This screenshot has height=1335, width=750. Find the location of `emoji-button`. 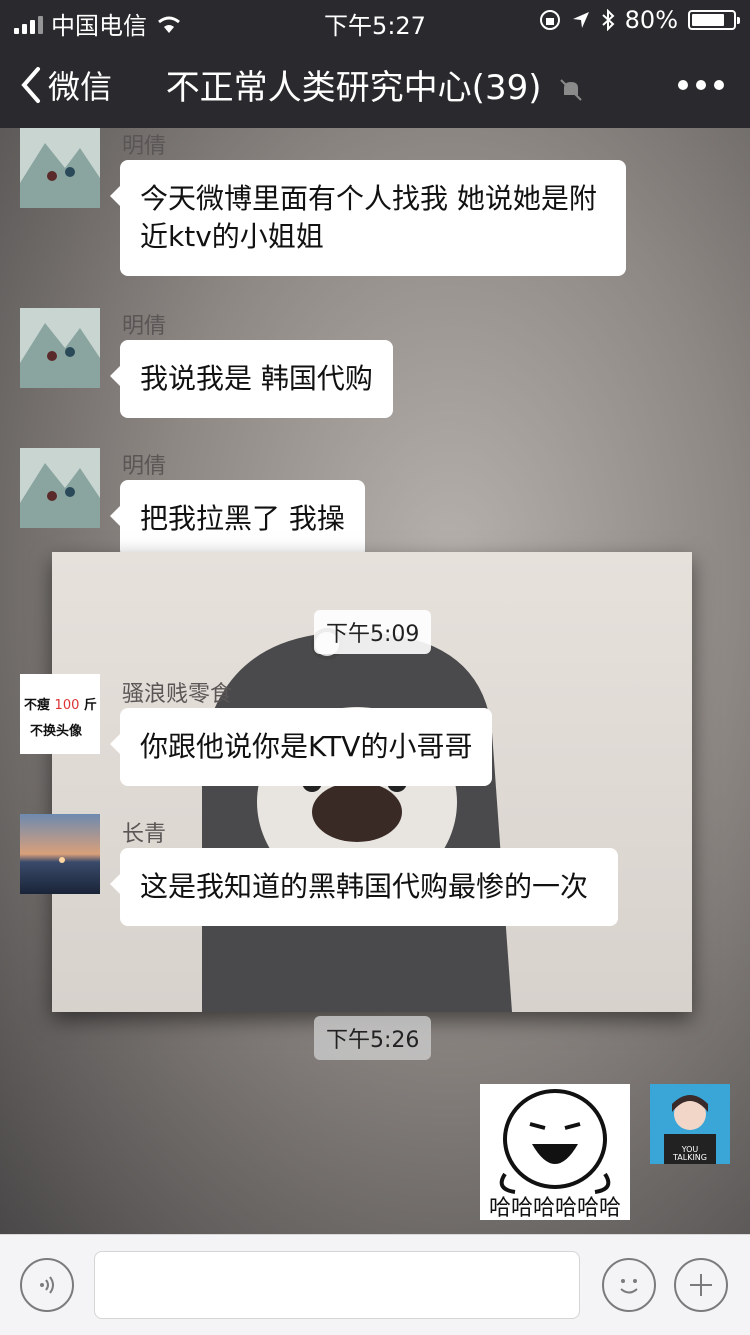

emoji-button is located at coordinates (629, 1285).